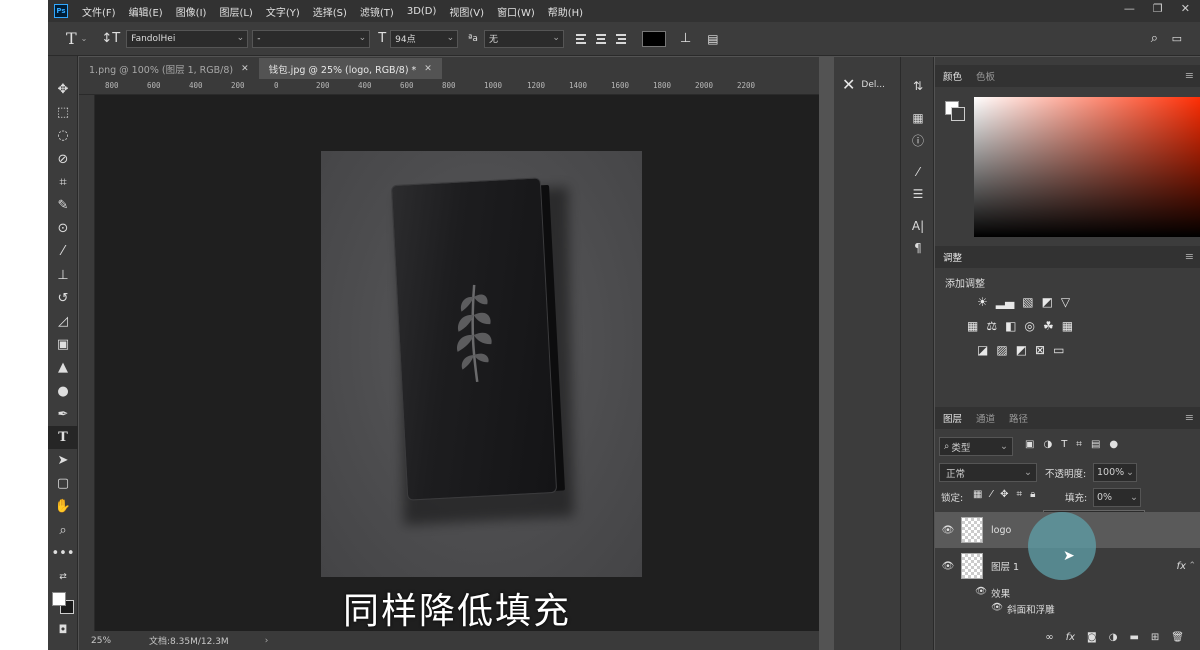 The width and height of the screenshot is (1200, 650). What do you see at coordinates (1004, 494) in the screenshot?
I see `lock-position-icon: ✥` at bounding box center [1004, 494].